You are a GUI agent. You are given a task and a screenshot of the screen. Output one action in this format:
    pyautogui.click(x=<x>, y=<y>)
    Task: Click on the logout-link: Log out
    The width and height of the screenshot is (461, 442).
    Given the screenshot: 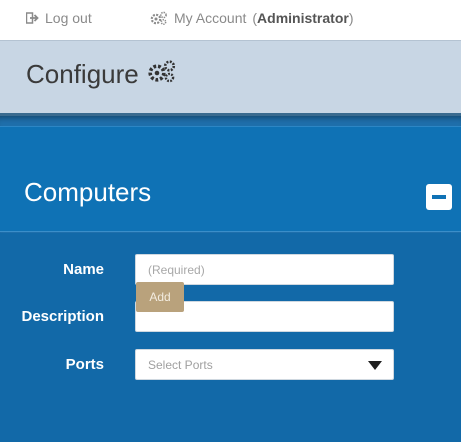 What is the action you would take?
    pyautogui.click(x=59, y=18)
    